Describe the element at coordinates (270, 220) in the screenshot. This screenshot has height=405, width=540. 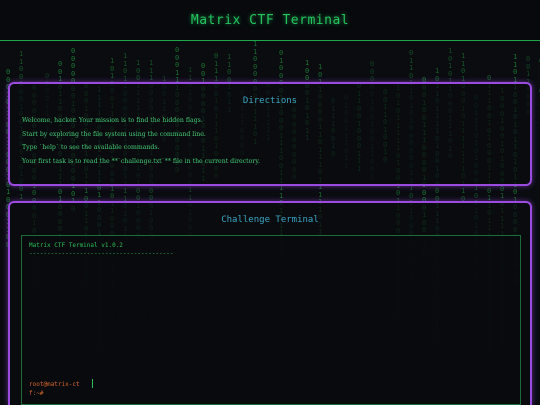
I see `terminal-title: Challenge Terminal` at that location.